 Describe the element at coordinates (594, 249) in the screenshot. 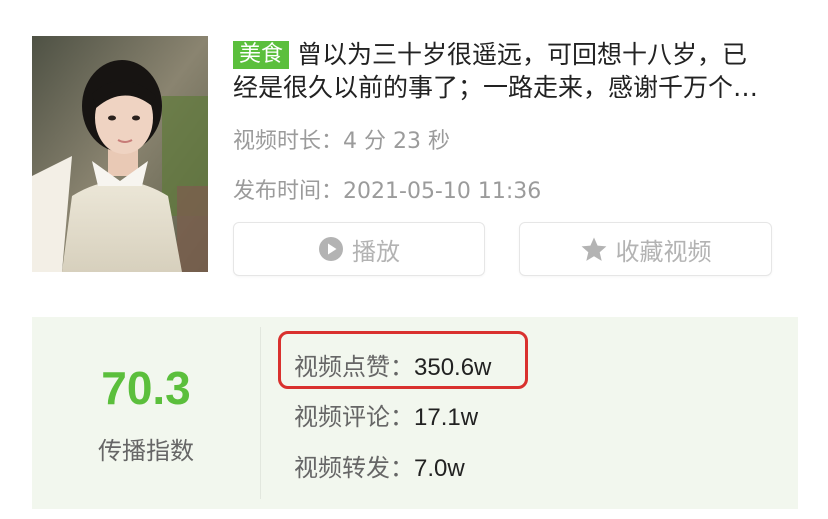

I see `star-icon` at that location.